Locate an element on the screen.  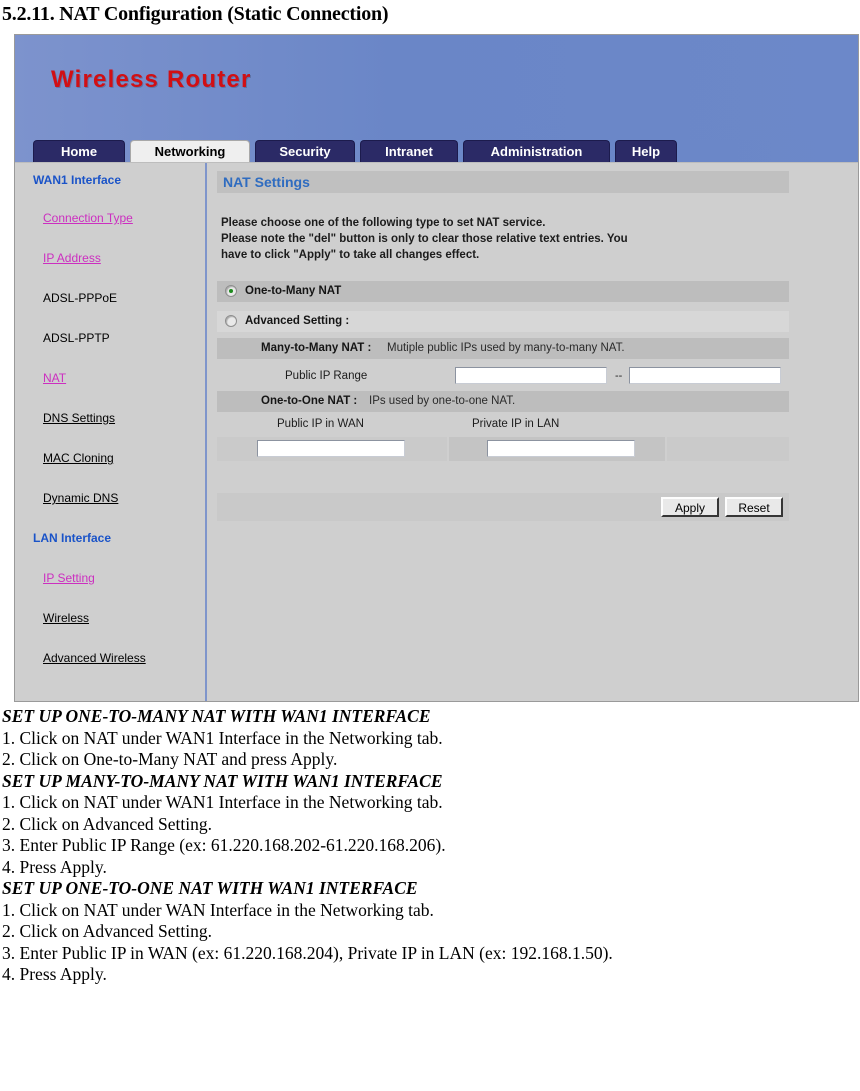
sidebar-item-nat: NAT is located at coordinates (54, 378).